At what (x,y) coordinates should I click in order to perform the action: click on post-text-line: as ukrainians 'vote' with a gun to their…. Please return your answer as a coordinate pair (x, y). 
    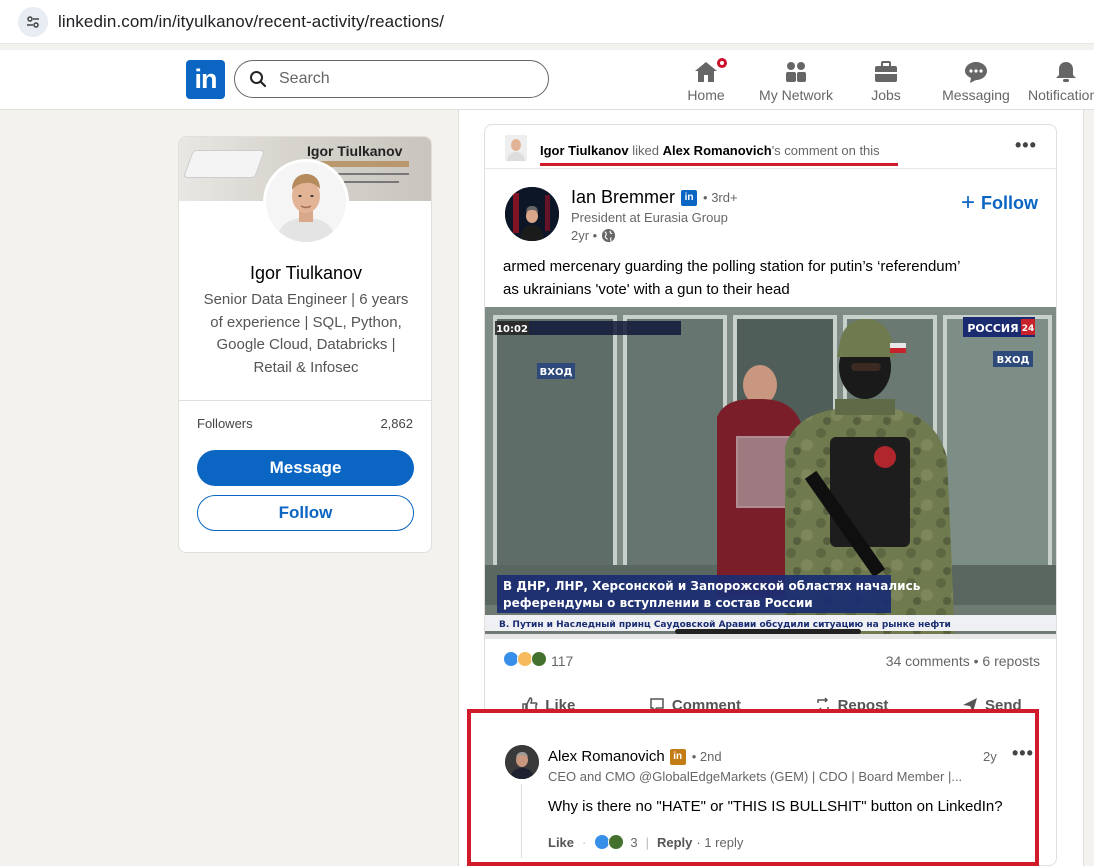
    Looking at the image, I should click on (646, 289).